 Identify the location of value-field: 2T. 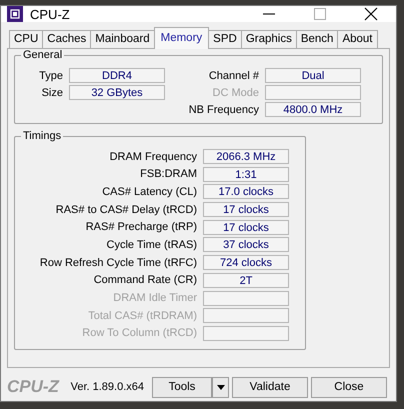
(246, 280).